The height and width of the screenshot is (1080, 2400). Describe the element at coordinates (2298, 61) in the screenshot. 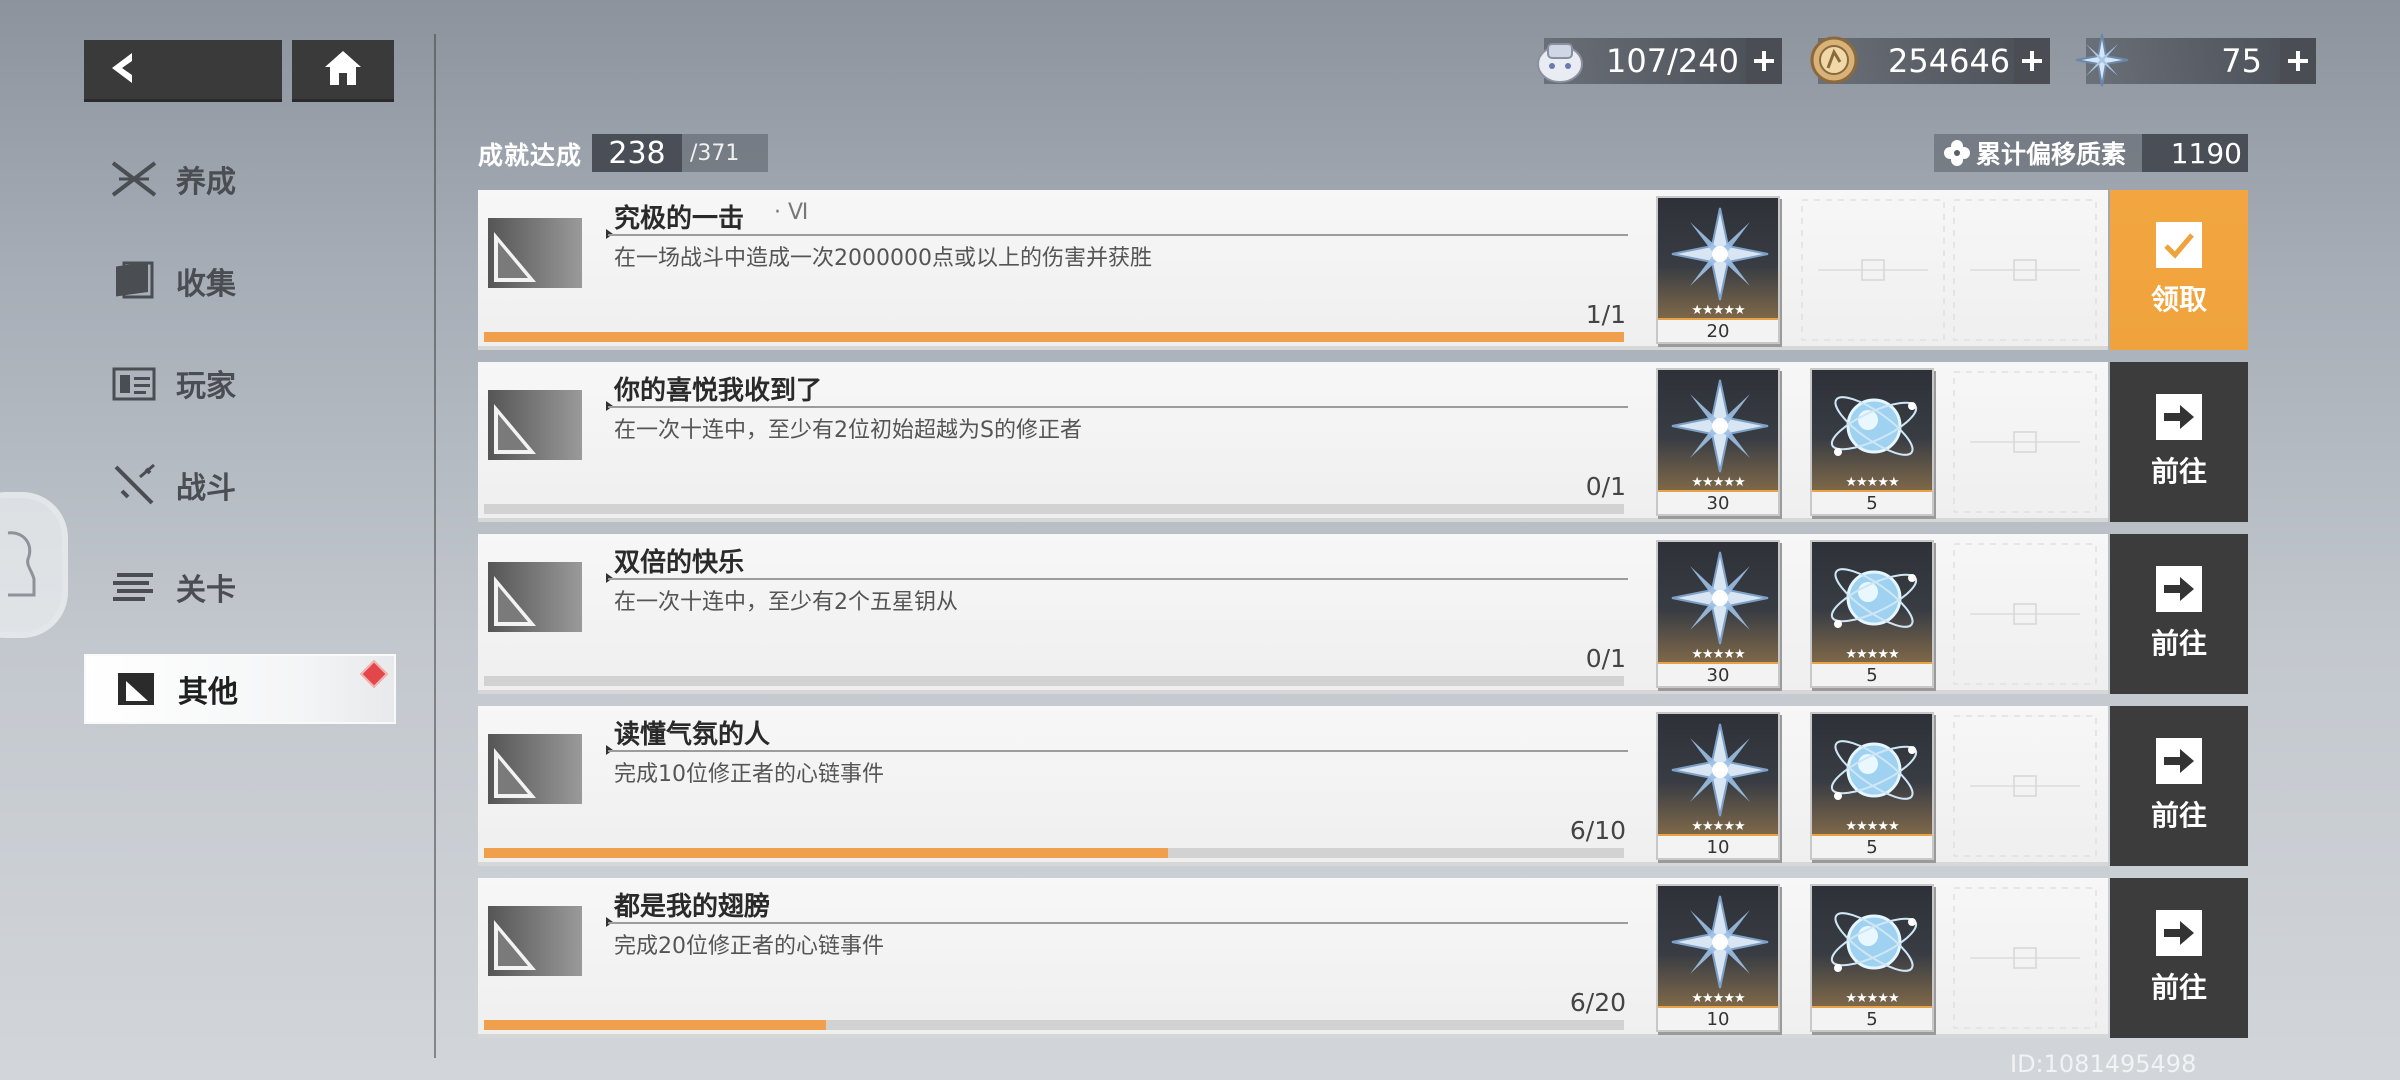

I see `add-crystal-button` at that location.